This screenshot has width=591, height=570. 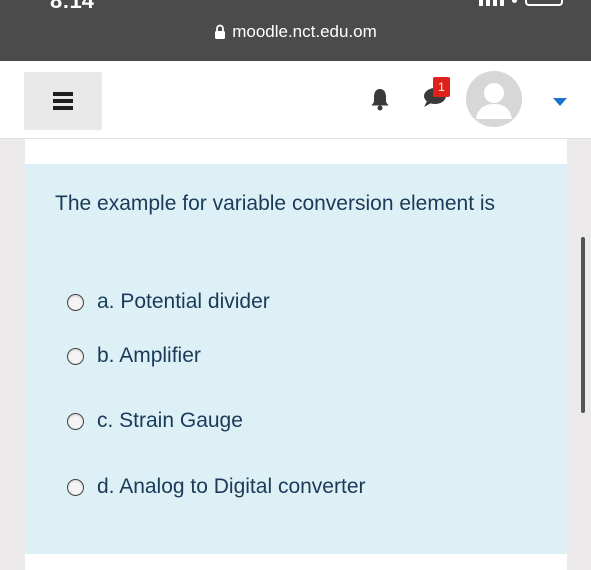 What do you see at coordinates (304, 31) in the screenshot?
I see `url-text: moodle.nct.edu.om` at bounding box center [304, 31].